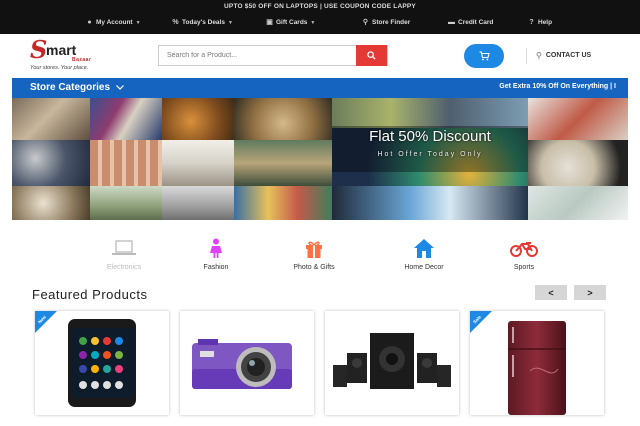 Image resolution: width=640 pixels, height=426 pixels. I want to click on banner-subtitle: Hot Offer Today Only, so click(430, 154).